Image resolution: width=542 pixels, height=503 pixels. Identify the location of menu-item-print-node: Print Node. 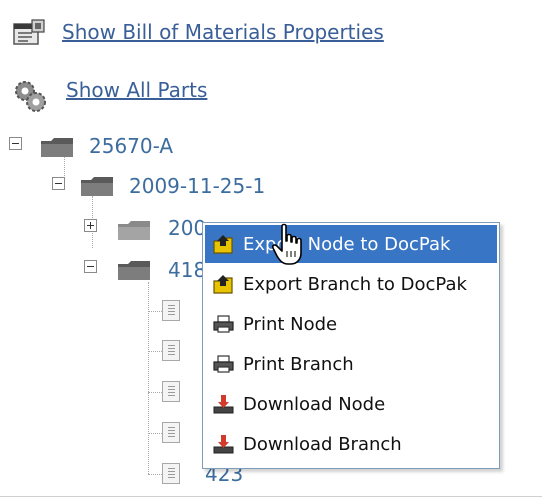
(351, 324).